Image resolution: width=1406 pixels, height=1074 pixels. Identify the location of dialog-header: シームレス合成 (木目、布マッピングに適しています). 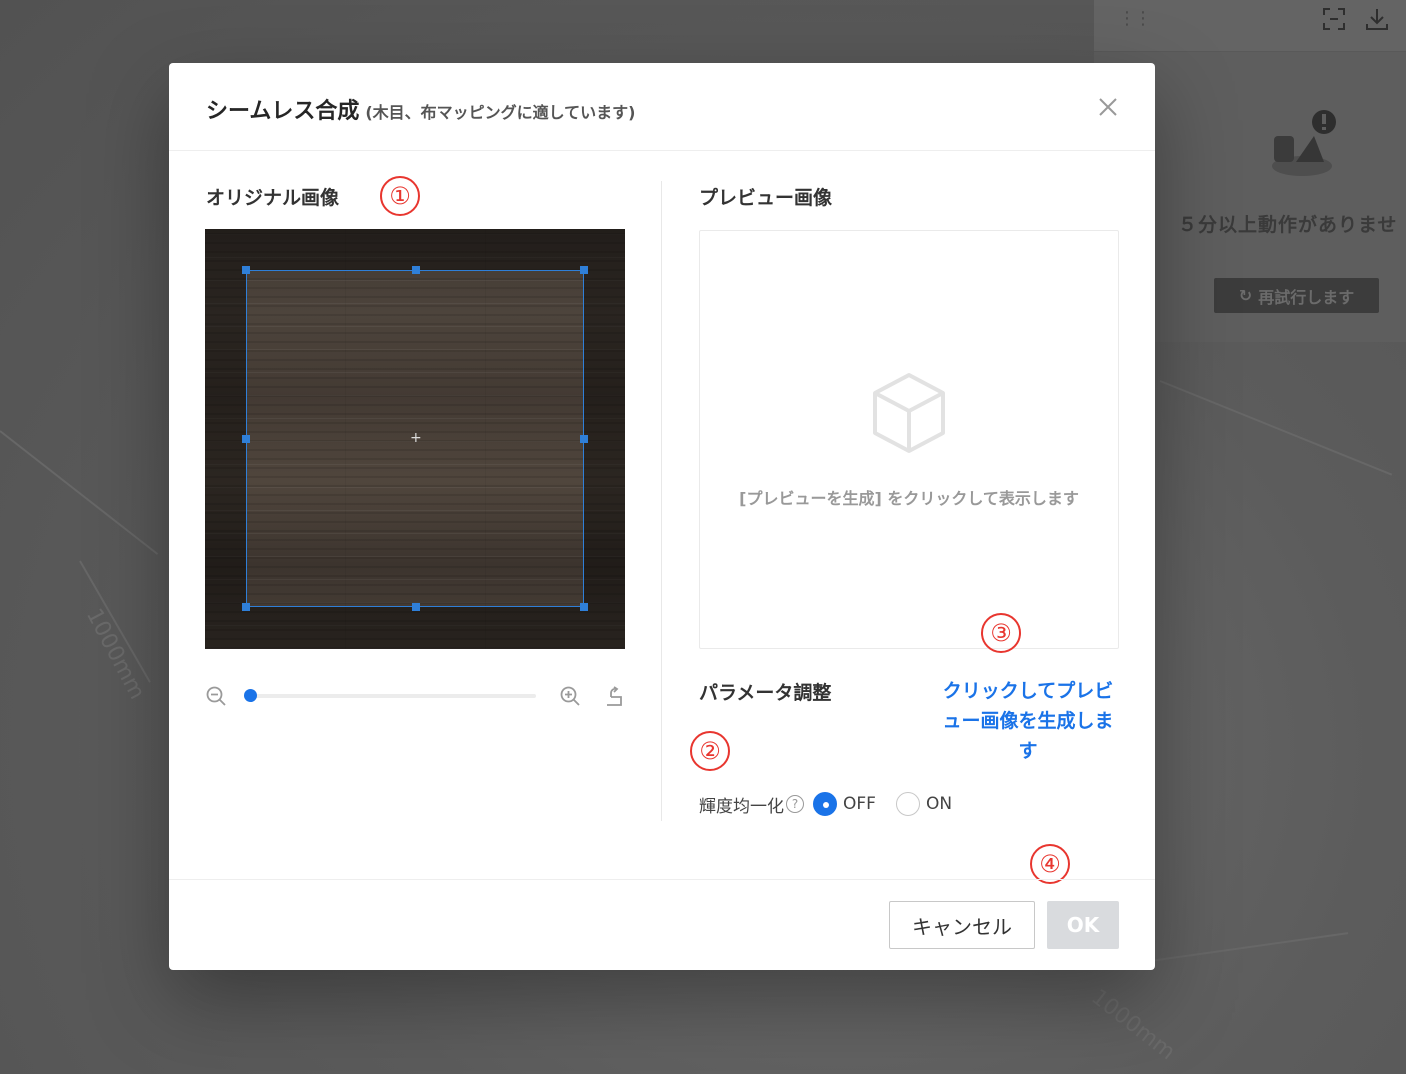
(662, 107).